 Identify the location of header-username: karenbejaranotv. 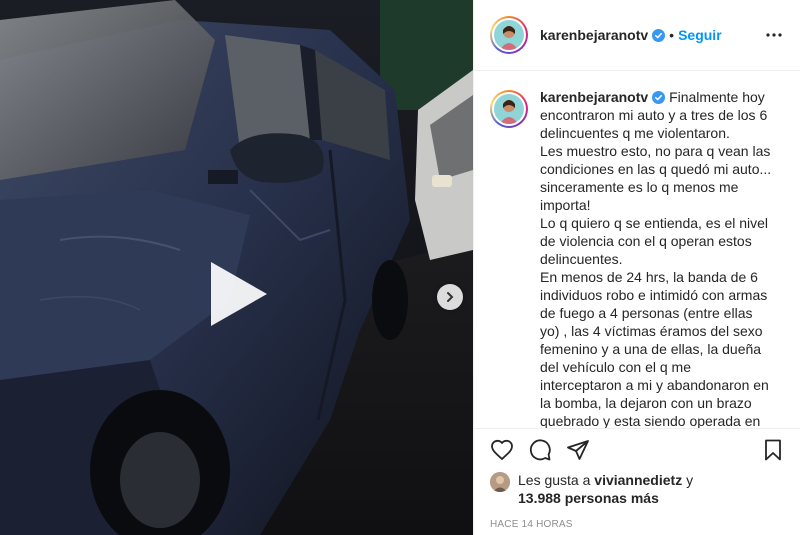
(594, 35).